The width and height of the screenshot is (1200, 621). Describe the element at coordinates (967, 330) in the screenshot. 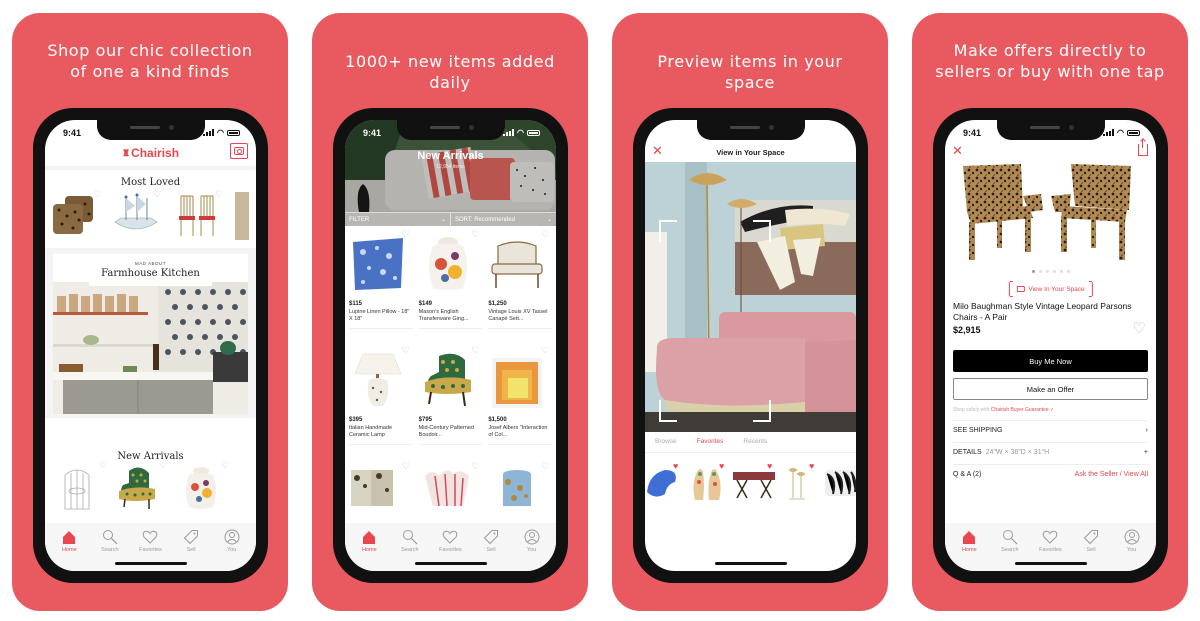

I see `product-price: $2,915` at that location.